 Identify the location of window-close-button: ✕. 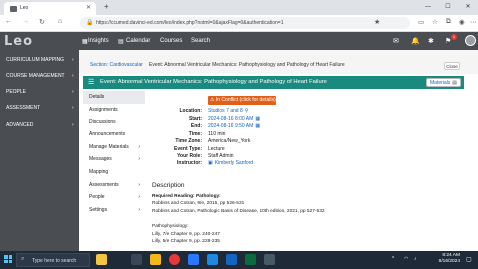
(468, 7).